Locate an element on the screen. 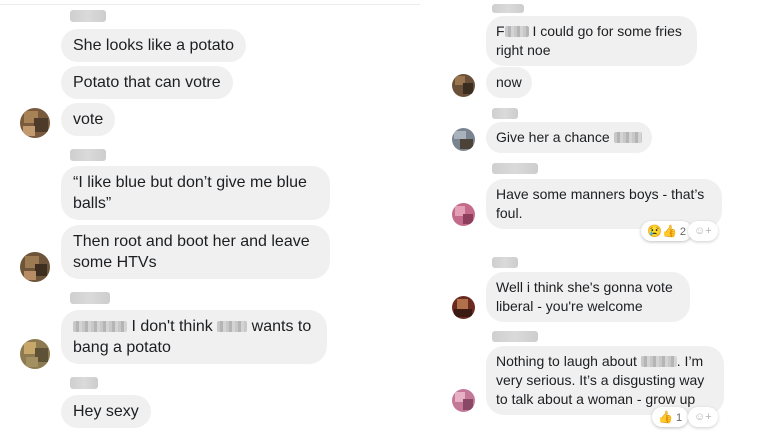 This screenshot has width=768, height=432. reaction-badge: 😢👍 2 is located at coordinates (667, 231).